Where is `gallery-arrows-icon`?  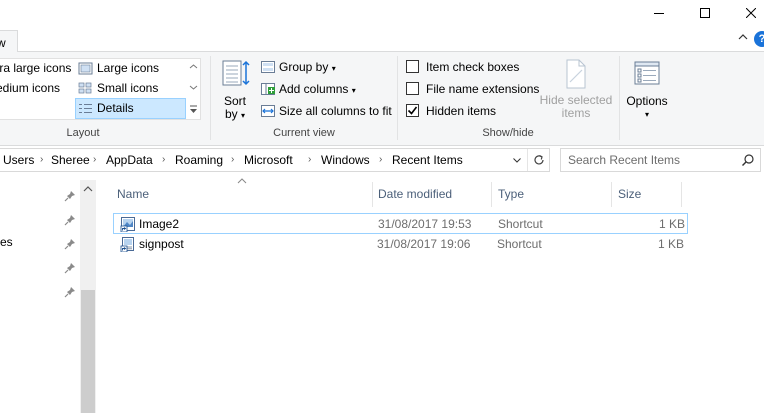 gallery-arrows-icon is located at coordinates (193, 88).